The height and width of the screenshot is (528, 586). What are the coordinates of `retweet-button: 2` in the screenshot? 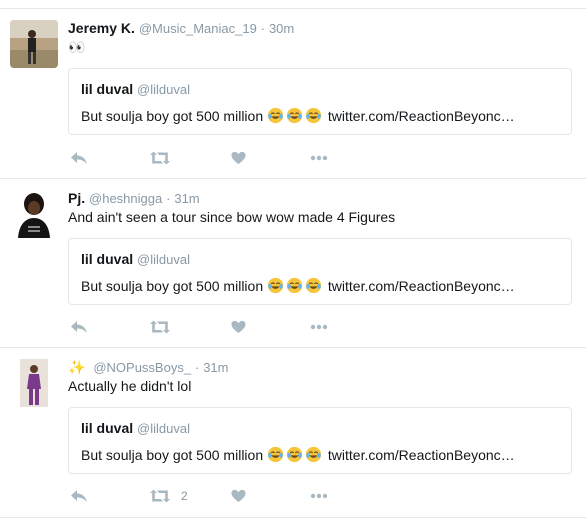 It's located at (168, 496).